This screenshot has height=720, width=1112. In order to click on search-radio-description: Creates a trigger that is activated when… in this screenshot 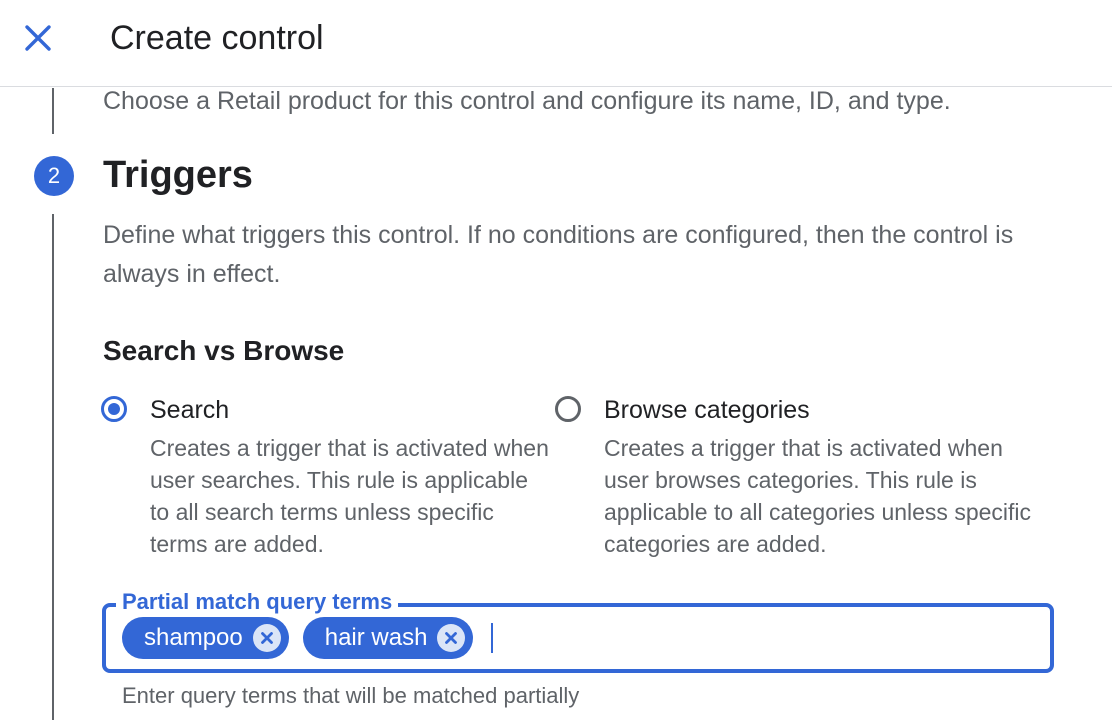, I will do `click(349, 496)`.